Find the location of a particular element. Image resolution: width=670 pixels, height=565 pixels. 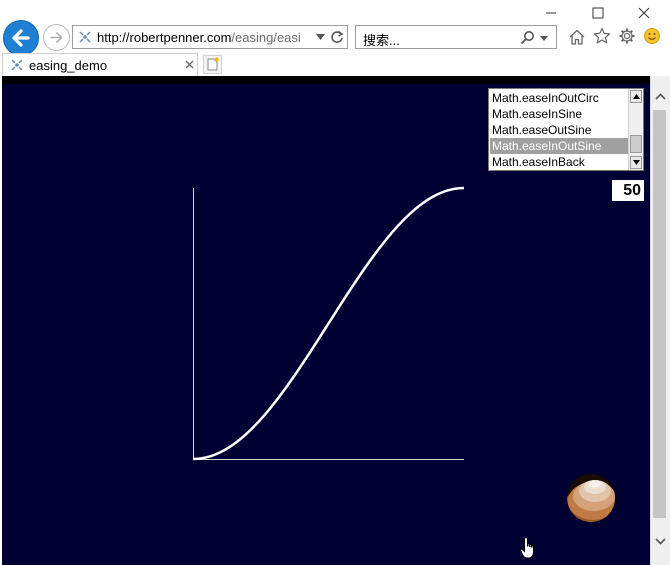

maximize-icon is located at coordinates (598, 13).